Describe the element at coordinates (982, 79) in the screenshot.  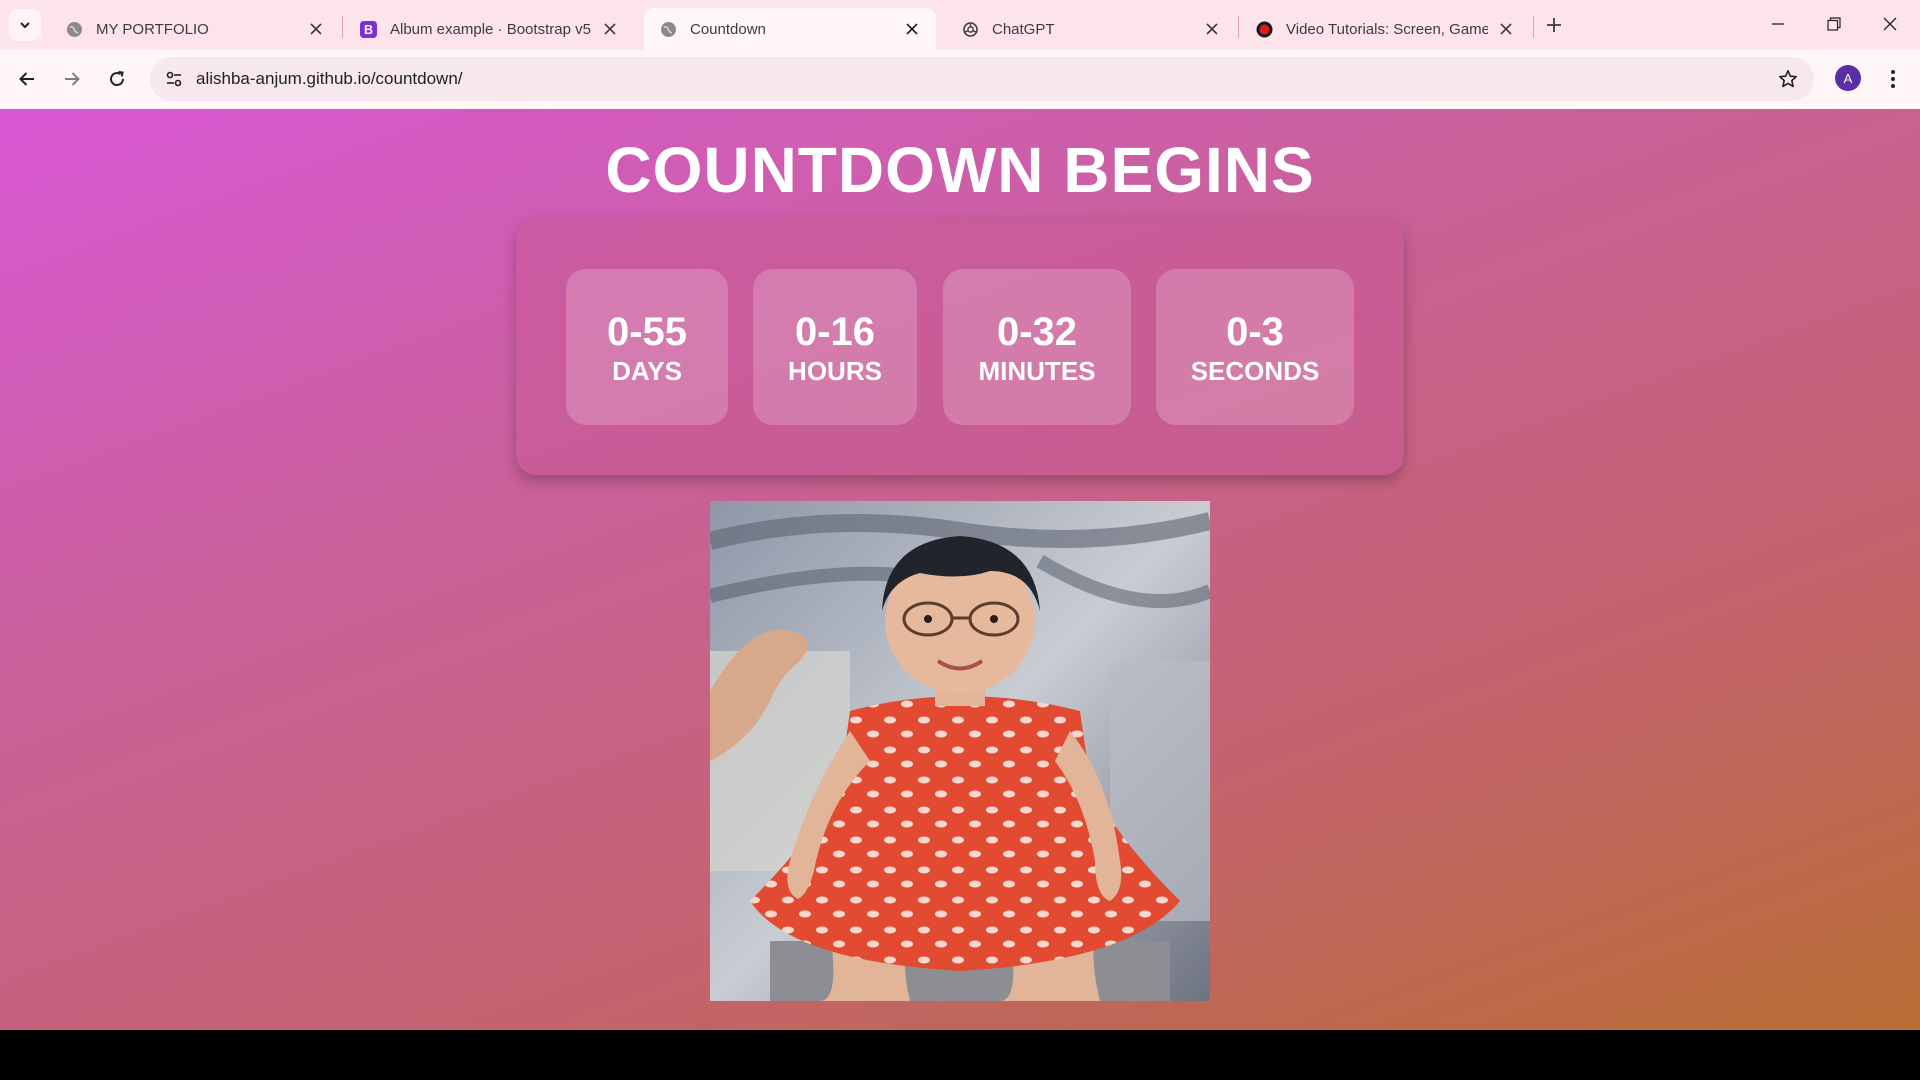
I see `address-bar: alishba-anjum.github.io/countdown/` at that location.